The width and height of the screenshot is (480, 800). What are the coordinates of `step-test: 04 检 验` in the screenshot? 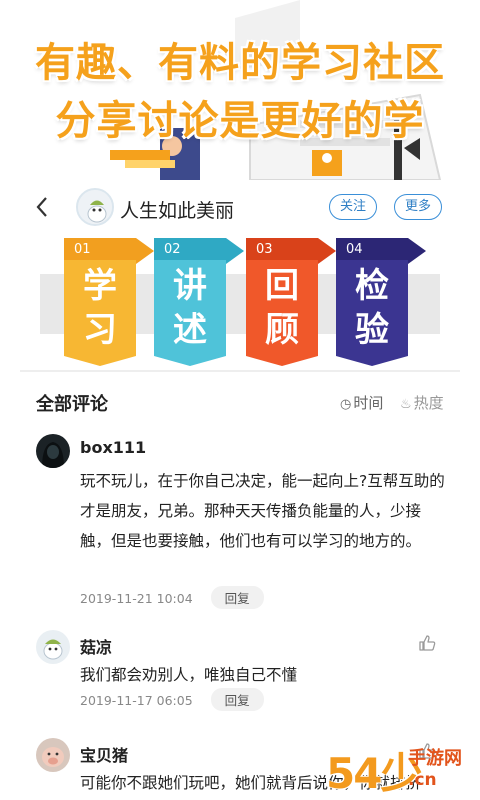 It's located at (381, 302).